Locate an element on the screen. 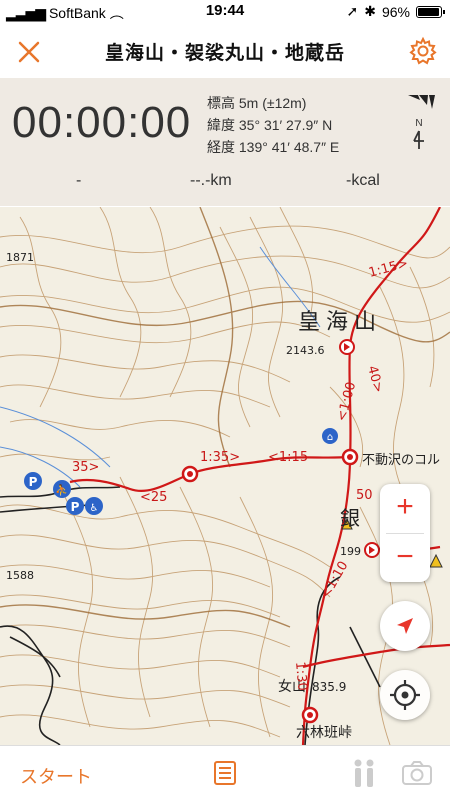 The height and width of the screenshot is (801, 450). latitude-readout: 緯度 35° 31′ 27.9″ N is located at coordinates (270, 125).